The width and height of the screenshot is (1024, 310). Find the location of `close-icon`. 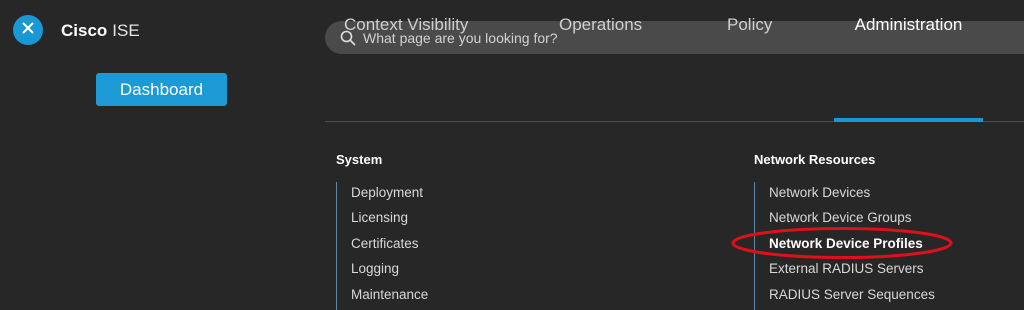

close-icon is located at coordinates (28, 30).